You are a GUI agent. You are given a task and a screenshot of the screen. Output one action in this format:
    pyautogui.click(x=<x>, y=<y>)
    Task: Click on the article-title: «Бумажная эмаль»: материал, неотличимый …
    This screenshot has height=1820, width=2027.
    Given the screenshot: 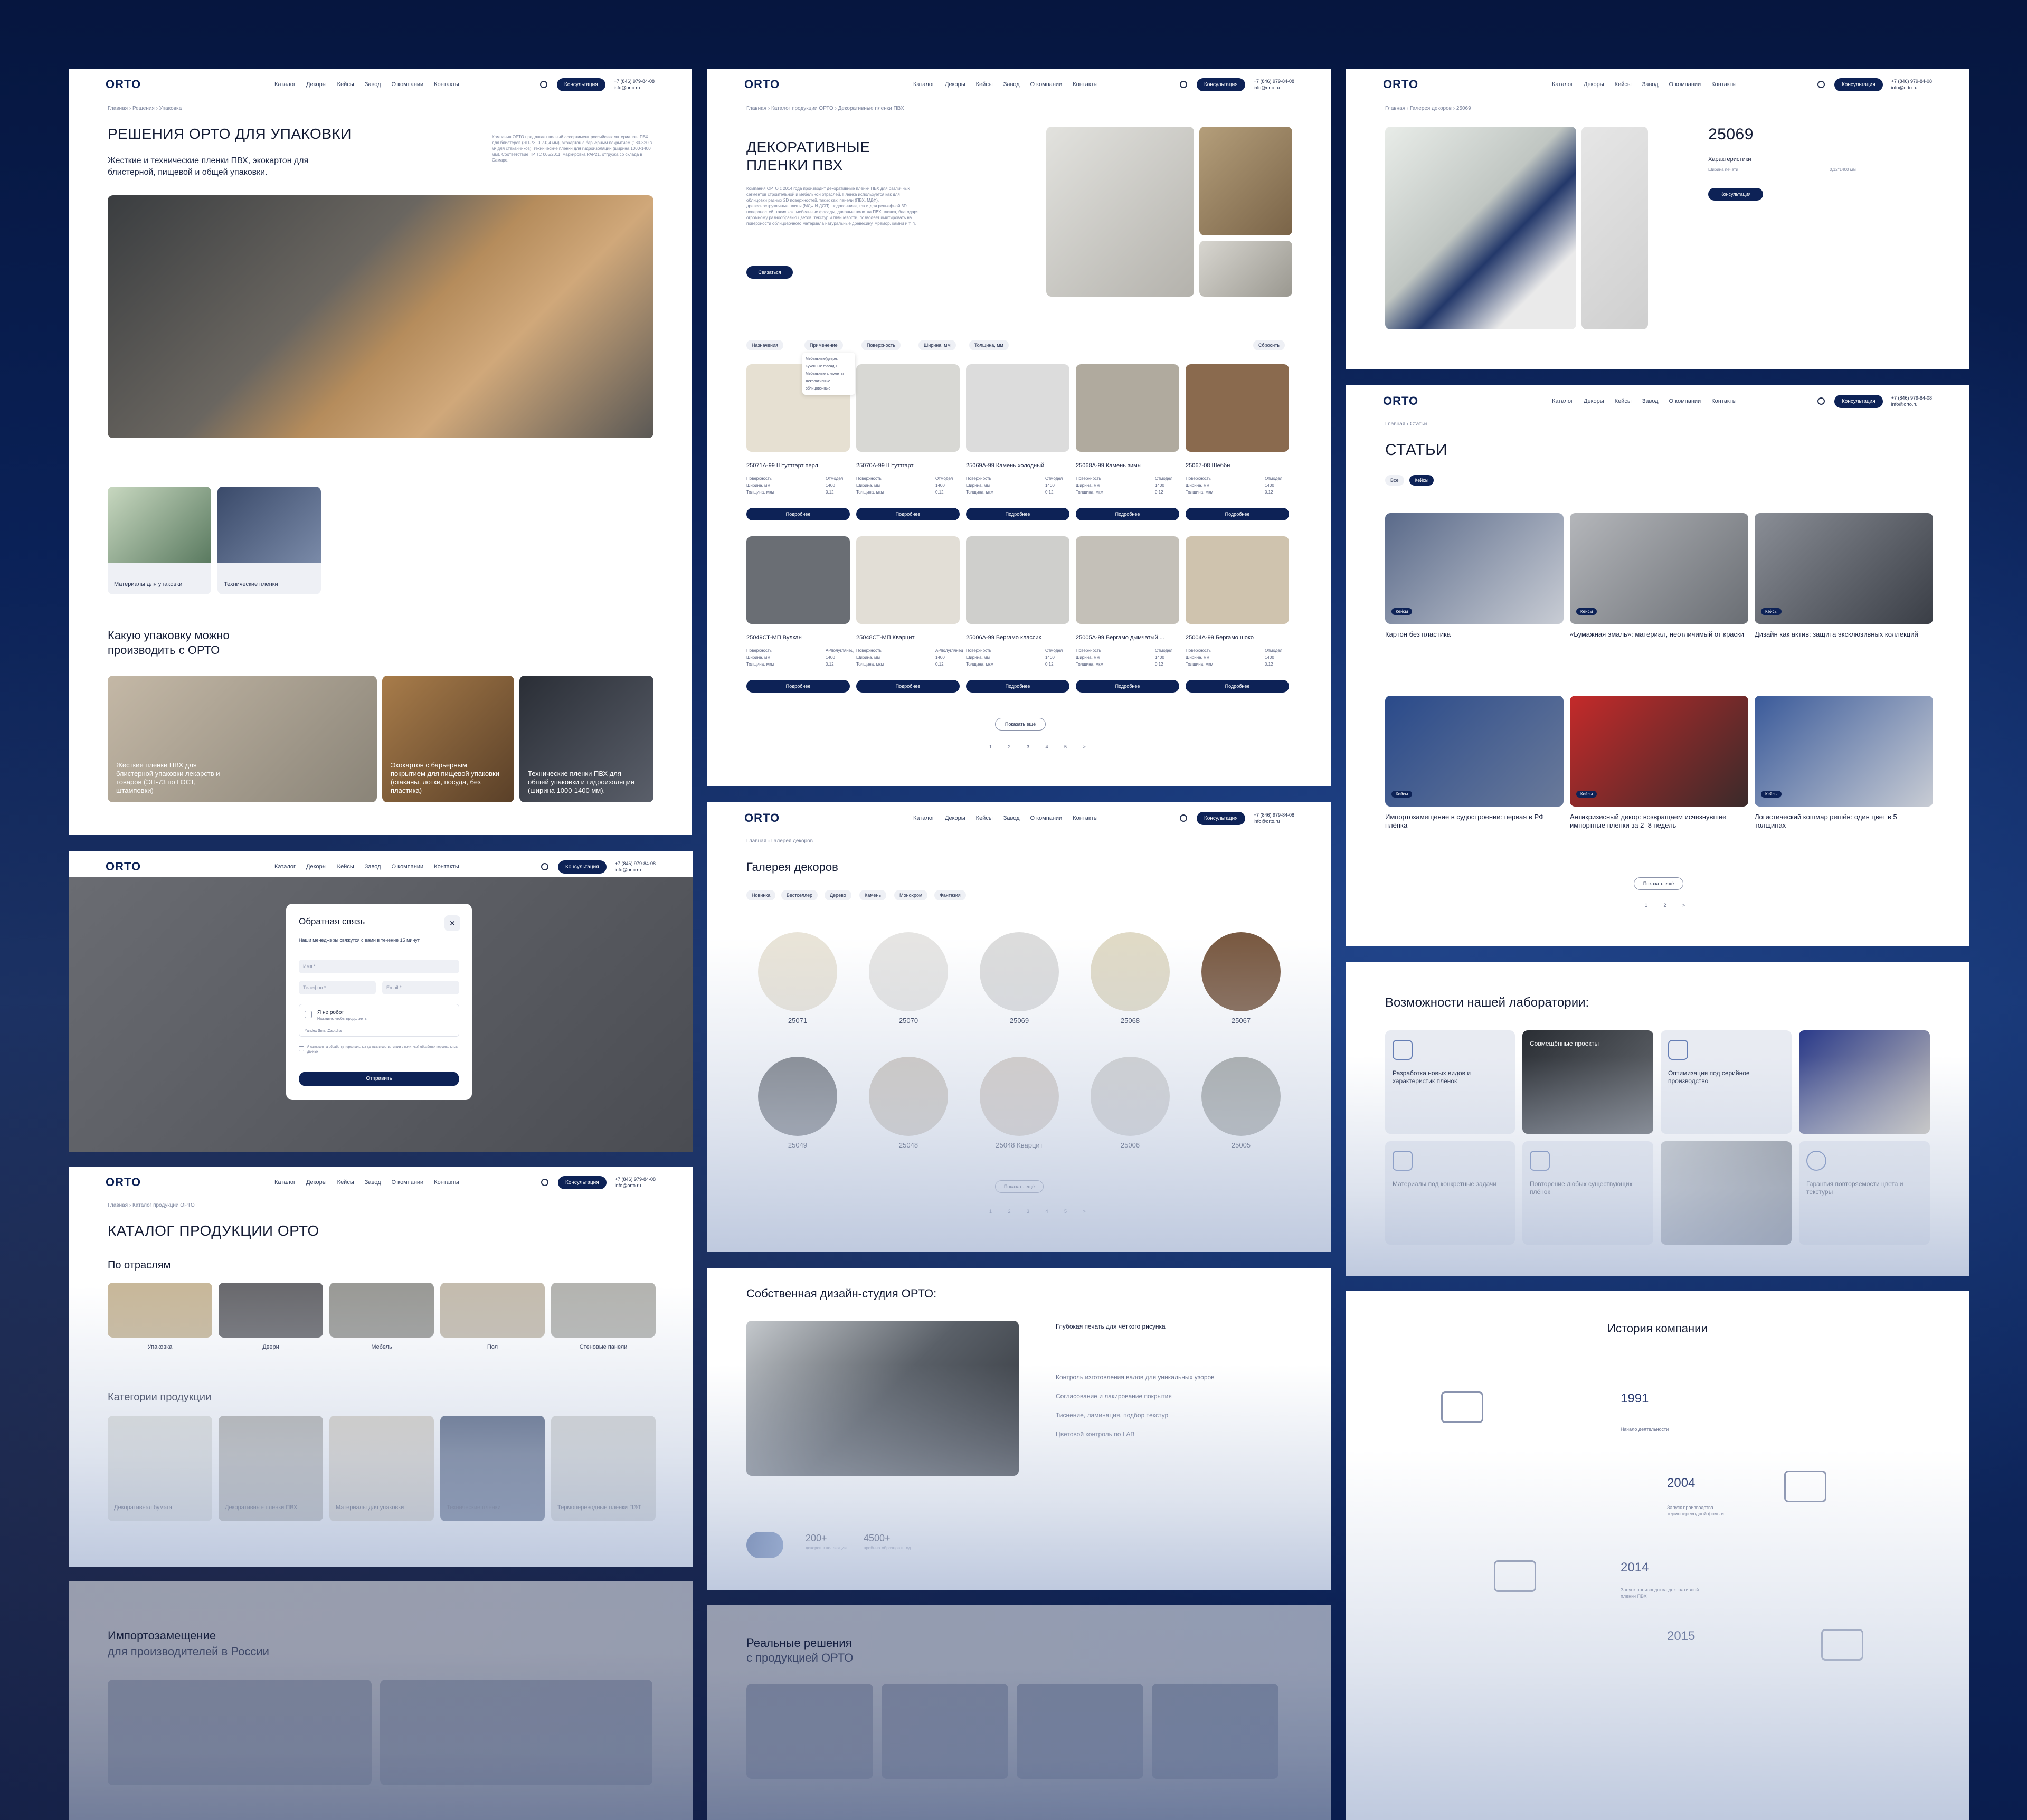 What is the action you would take?
    pyautogui.click(x=1657, y=634)
    